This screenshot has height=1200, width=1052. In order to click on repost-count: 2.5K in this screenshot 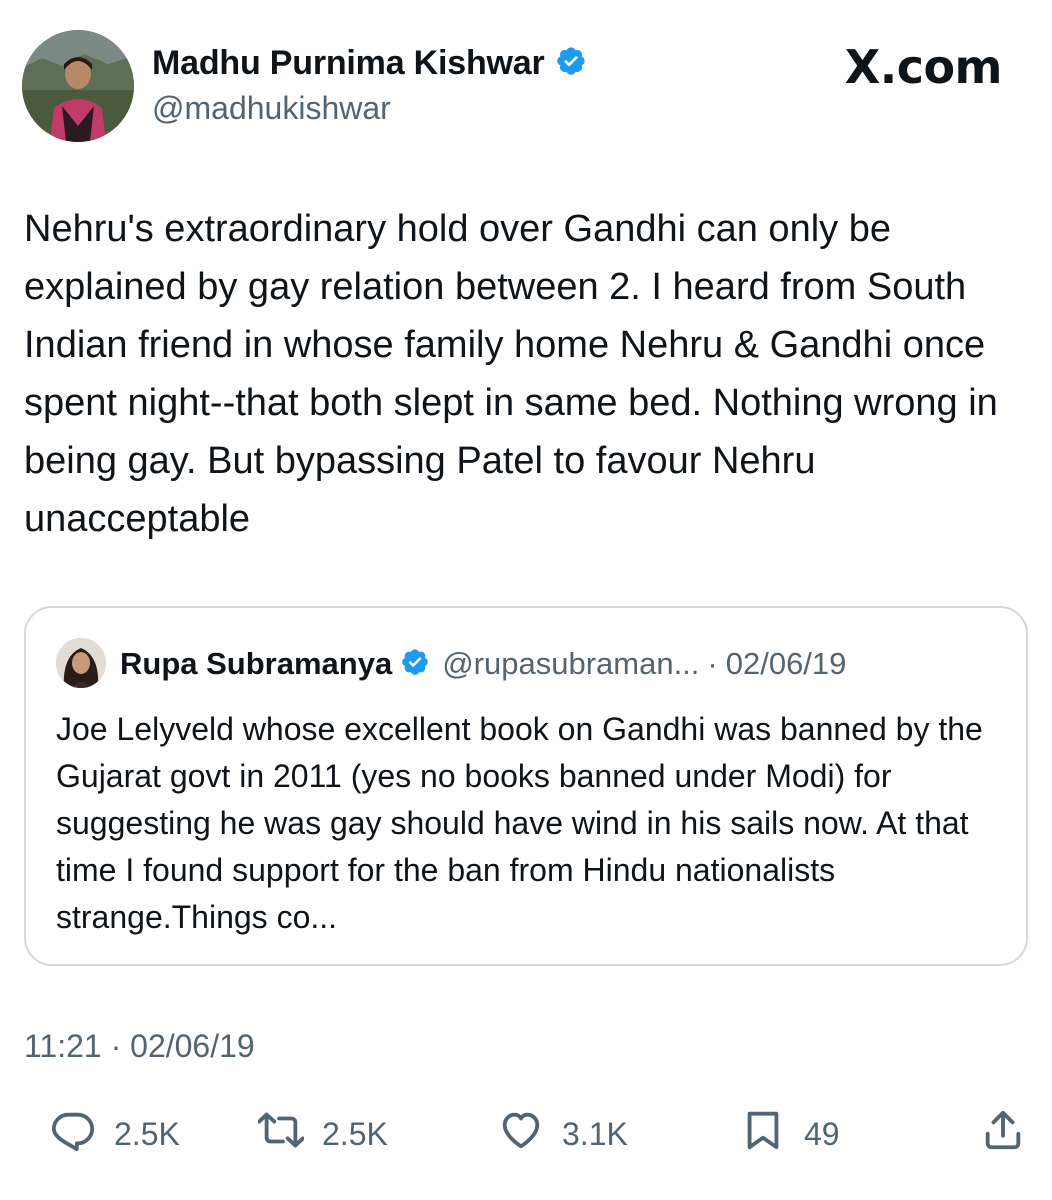, I will do `click(355, 1133)`.